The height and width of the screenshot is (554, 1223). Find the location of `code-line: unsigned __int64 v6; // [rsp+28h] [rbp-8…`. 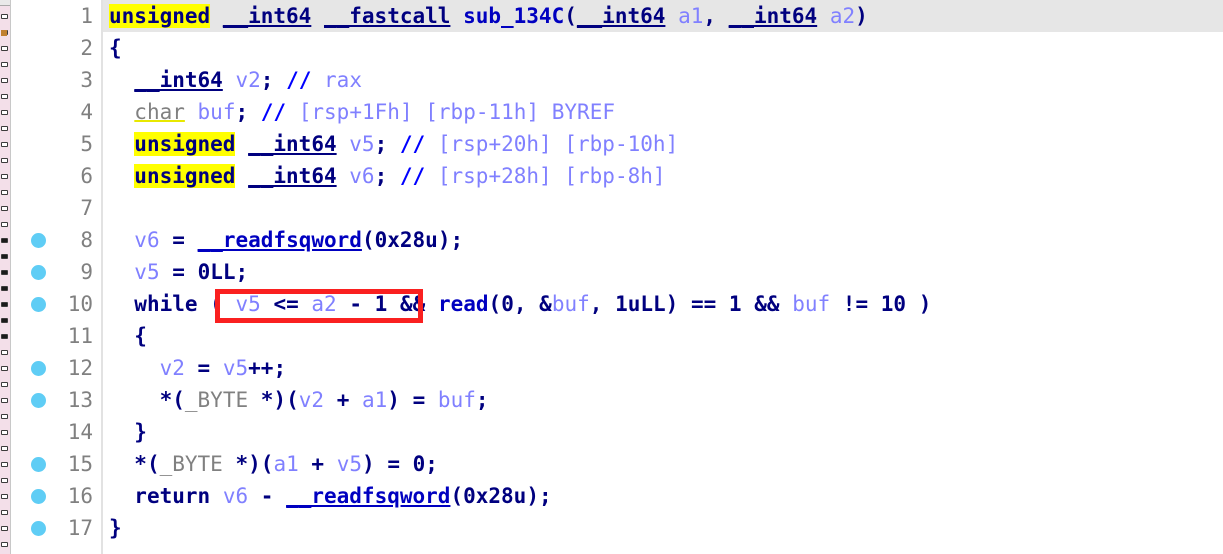

code-line: unsigned __int64 v6; // [rsp+28h] [rbp-8… is located at coordinates (663, 176).